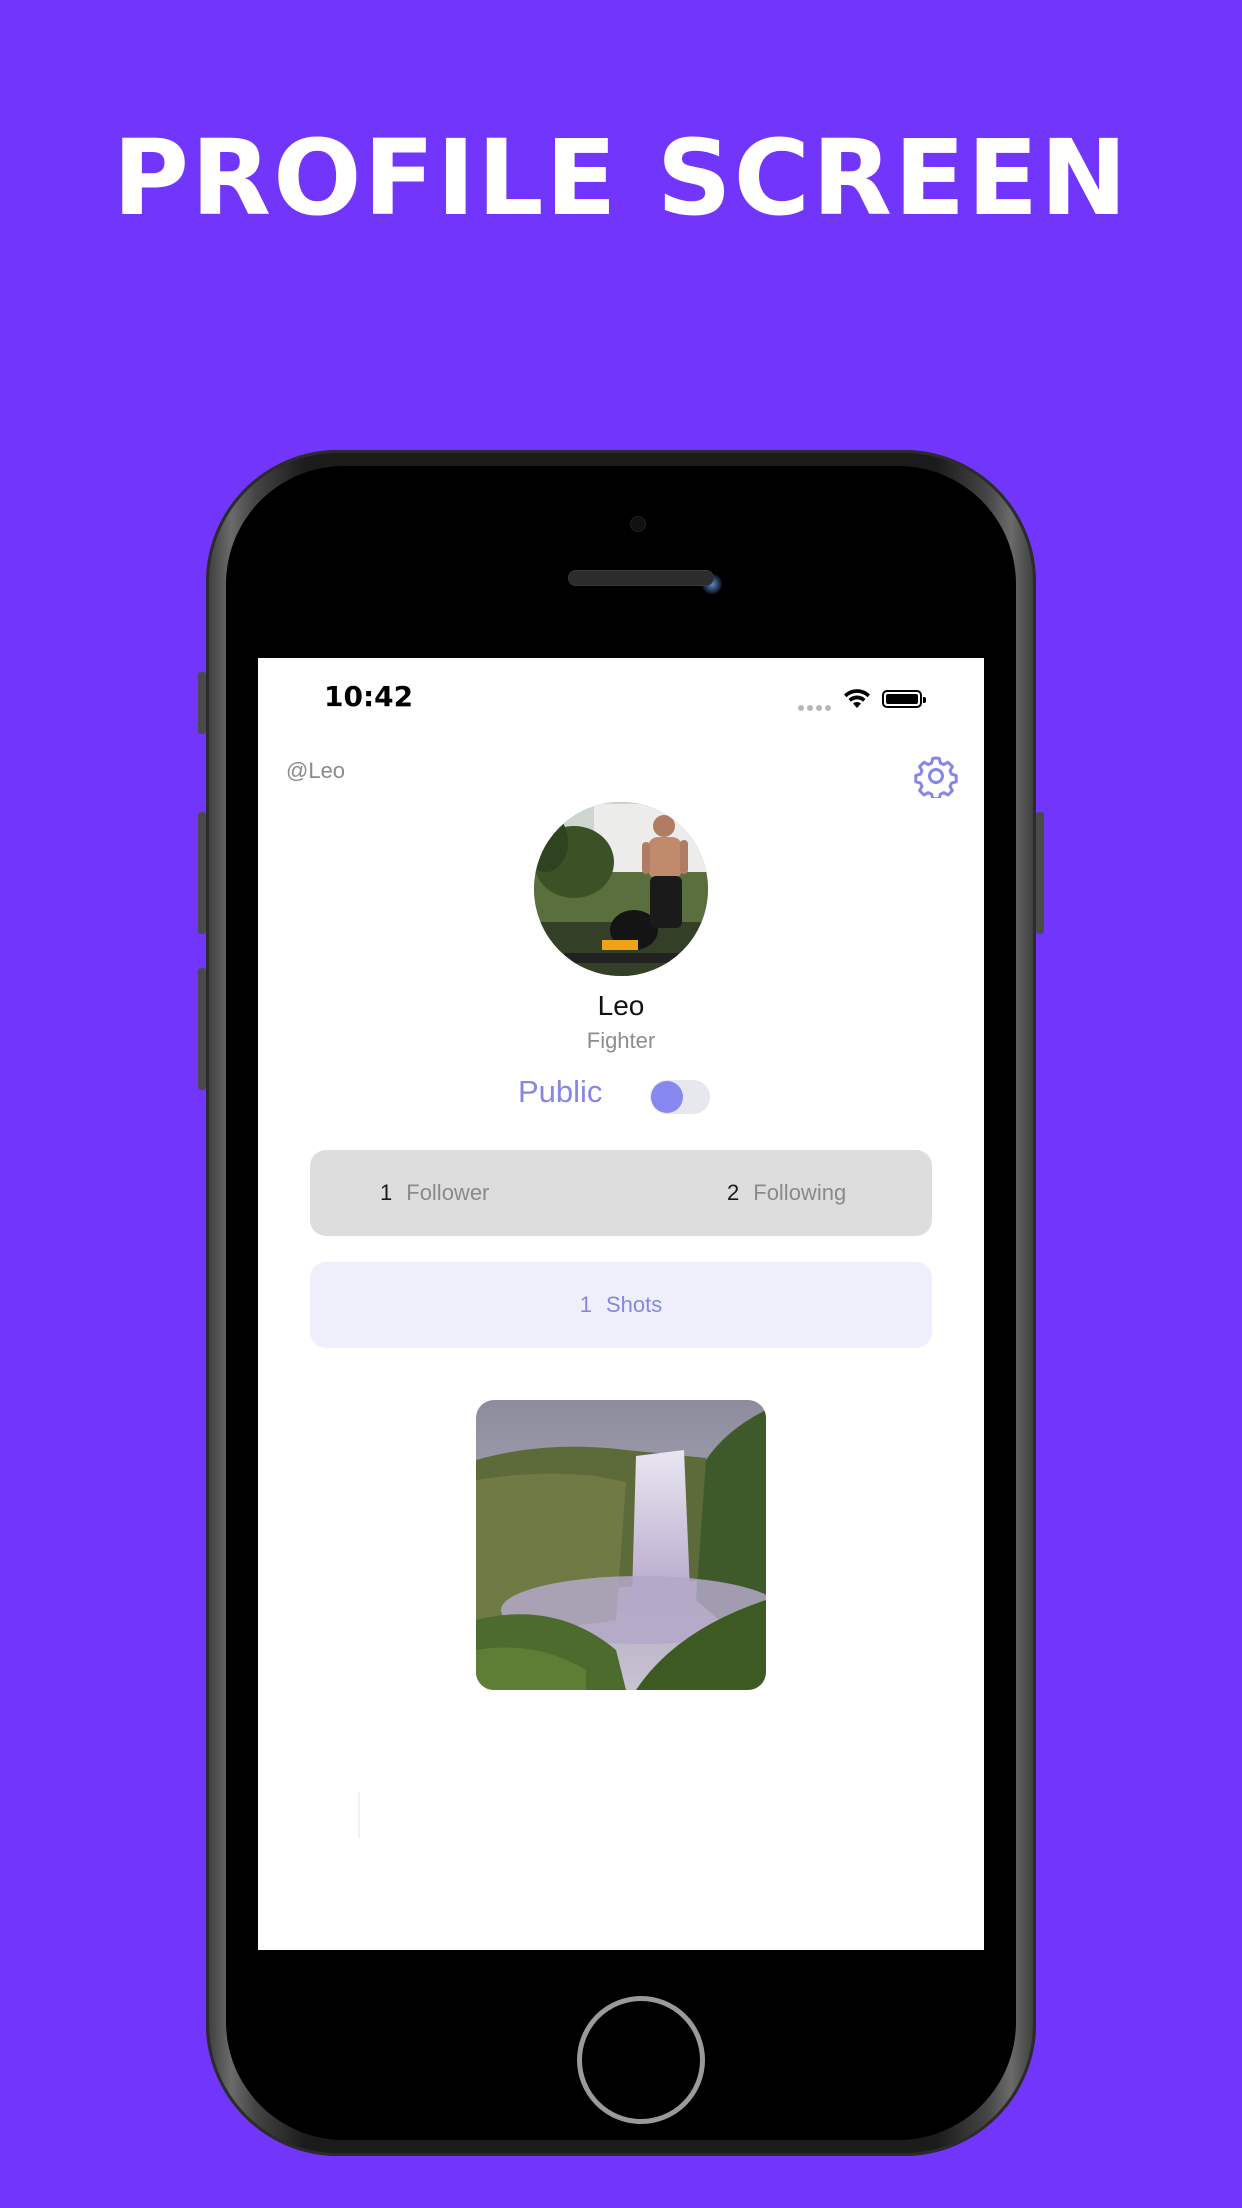 The height and width of the screenshot is (2208, 1242). What do you see at coordinates (733, 1192) in the screenshot?
I see `following-count: 2` at bounding box center [733, 1192].